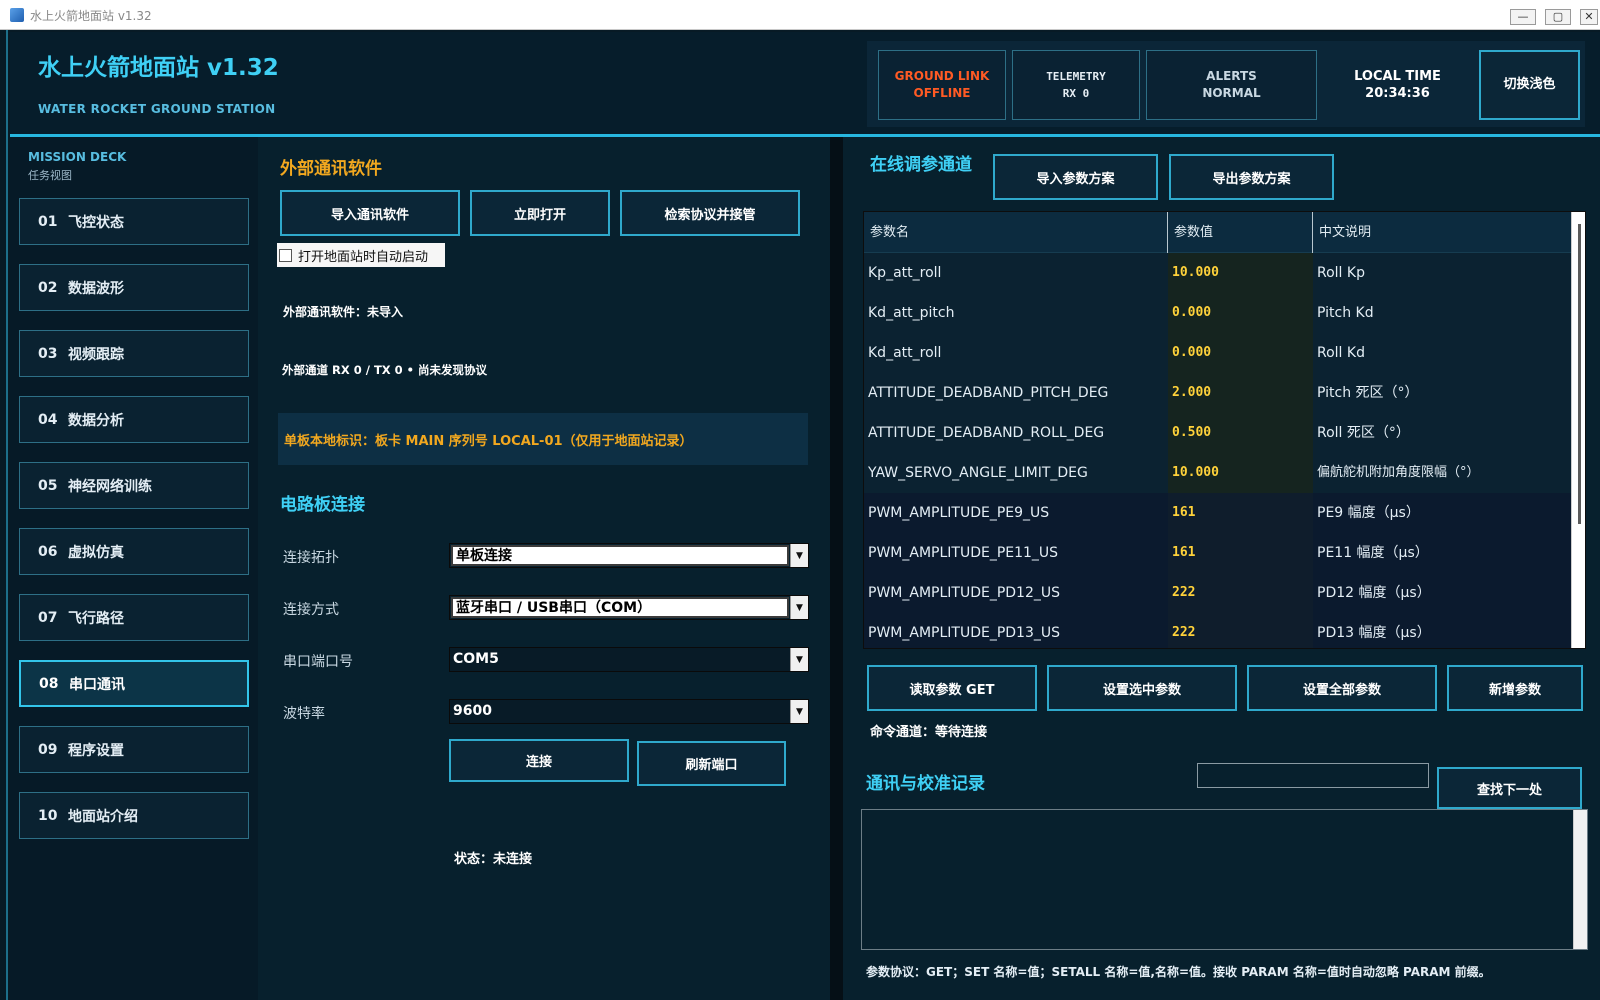 The width and height of the screenshot is (1600, 1000). Describe the element at coordinates (48, 353) in the screenshot. I see `sidebar-item-number: 03` at that location.